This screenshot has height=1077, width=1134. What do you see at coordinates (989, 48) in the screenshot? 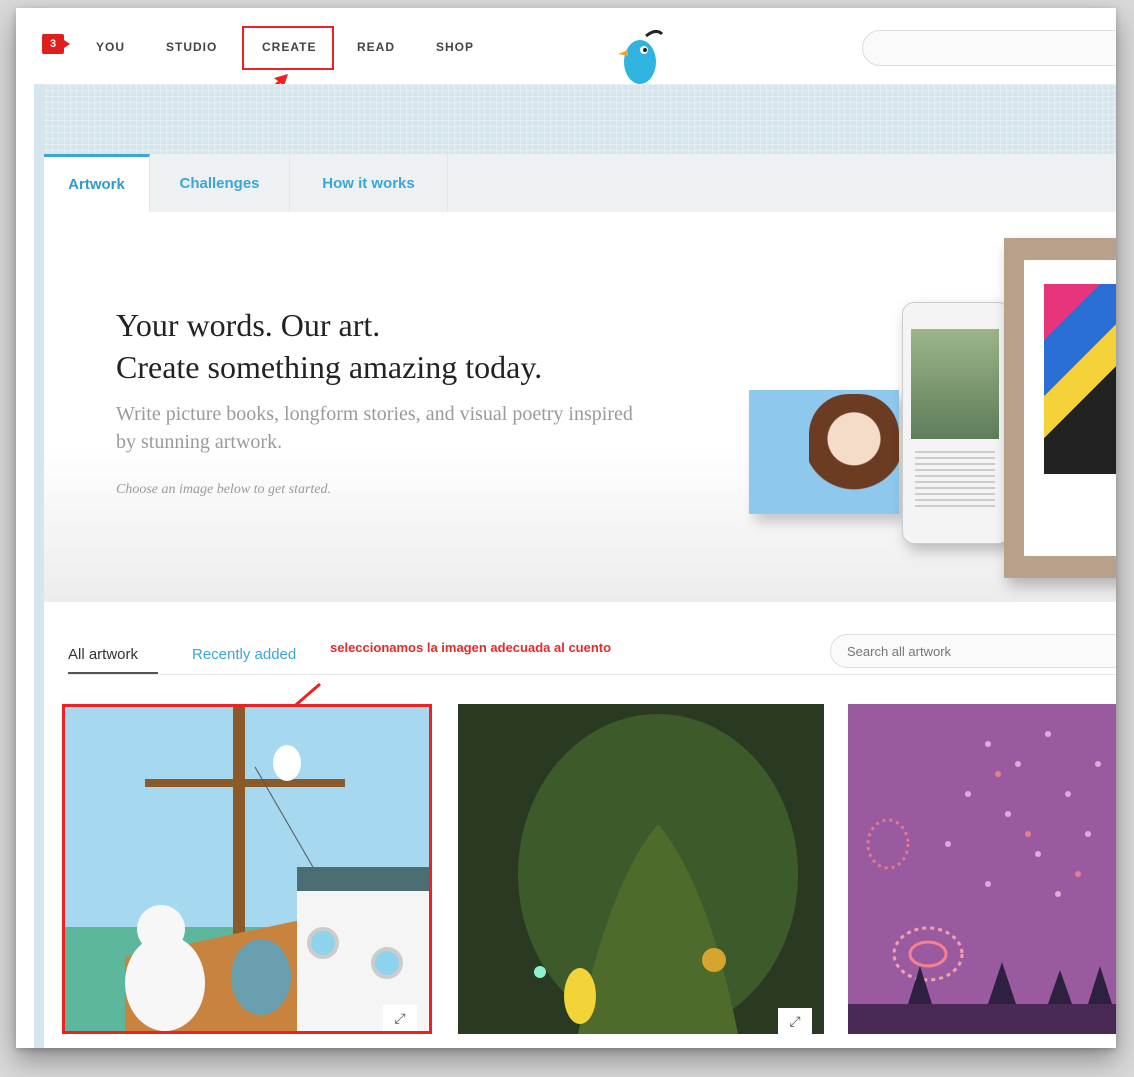
I see `top-search-input` at bounding box center [989, 48].